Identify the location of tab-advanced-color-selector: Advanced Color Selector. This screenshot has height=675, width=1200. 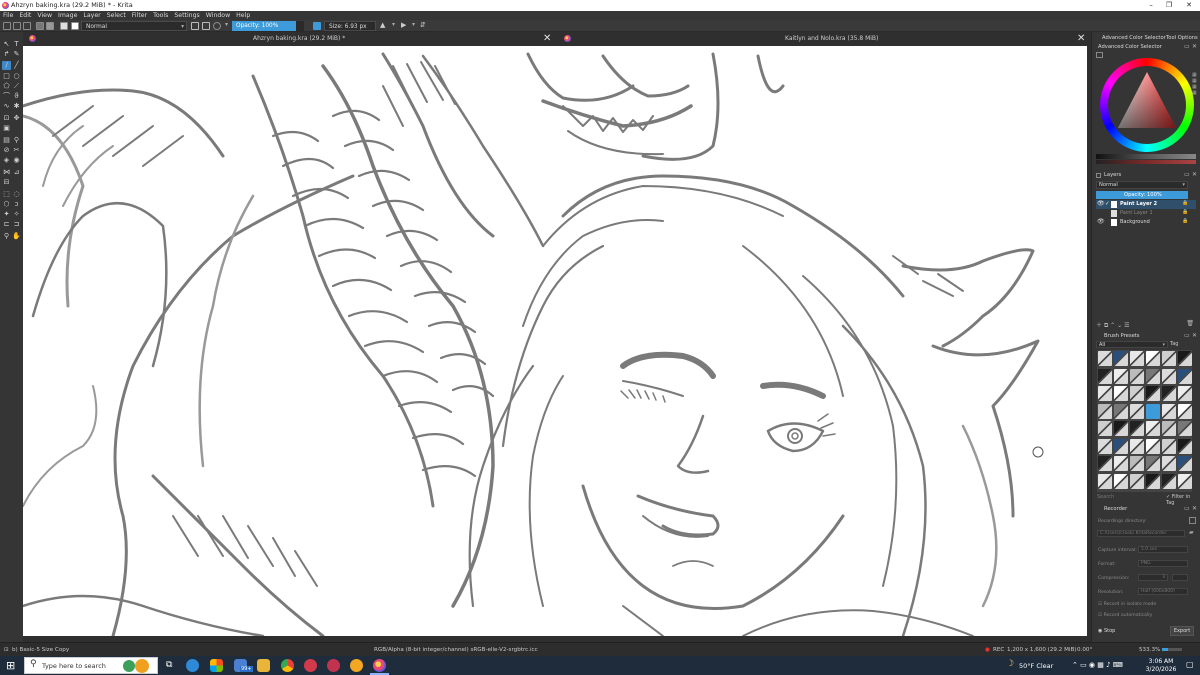
(1134, 38).